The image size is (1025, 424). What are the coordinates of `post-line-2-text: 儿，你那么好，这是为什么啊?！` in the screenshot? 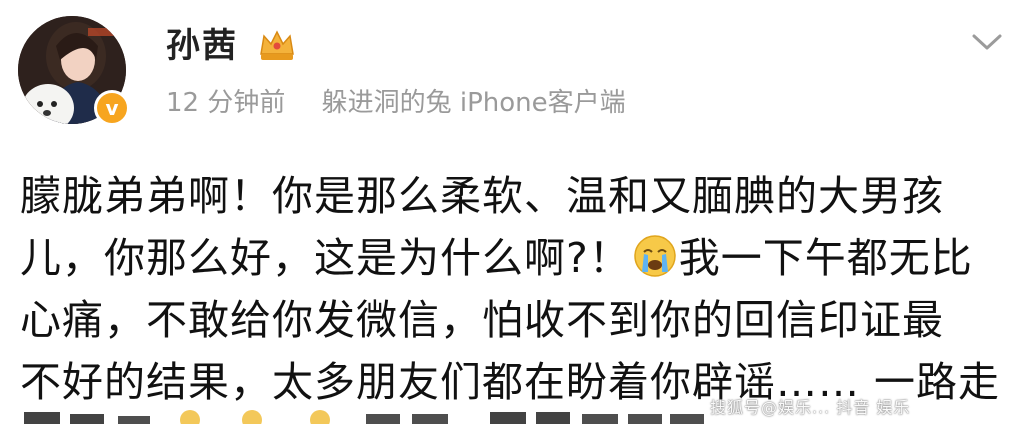 It's located at (325, 258).